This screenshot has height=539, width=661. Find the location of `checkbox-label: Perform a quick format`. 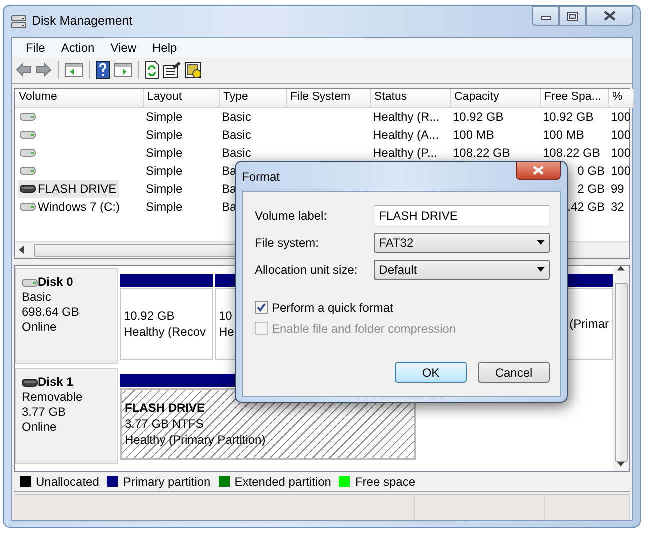

checkbox-label: Perform a quick format is located at coordinates (333, 308).